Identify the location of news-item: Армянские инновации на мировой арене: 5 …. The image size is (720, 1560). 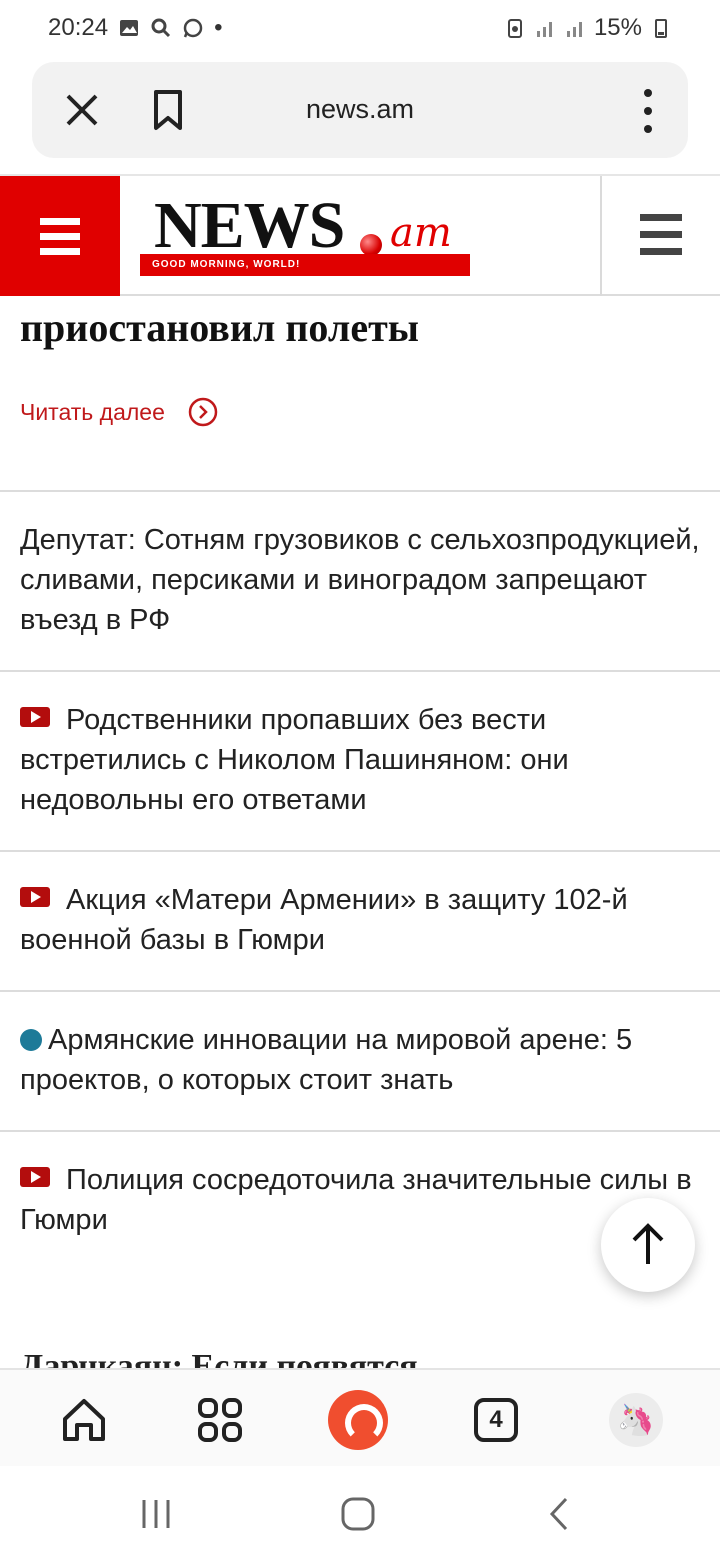
(360, 1060).